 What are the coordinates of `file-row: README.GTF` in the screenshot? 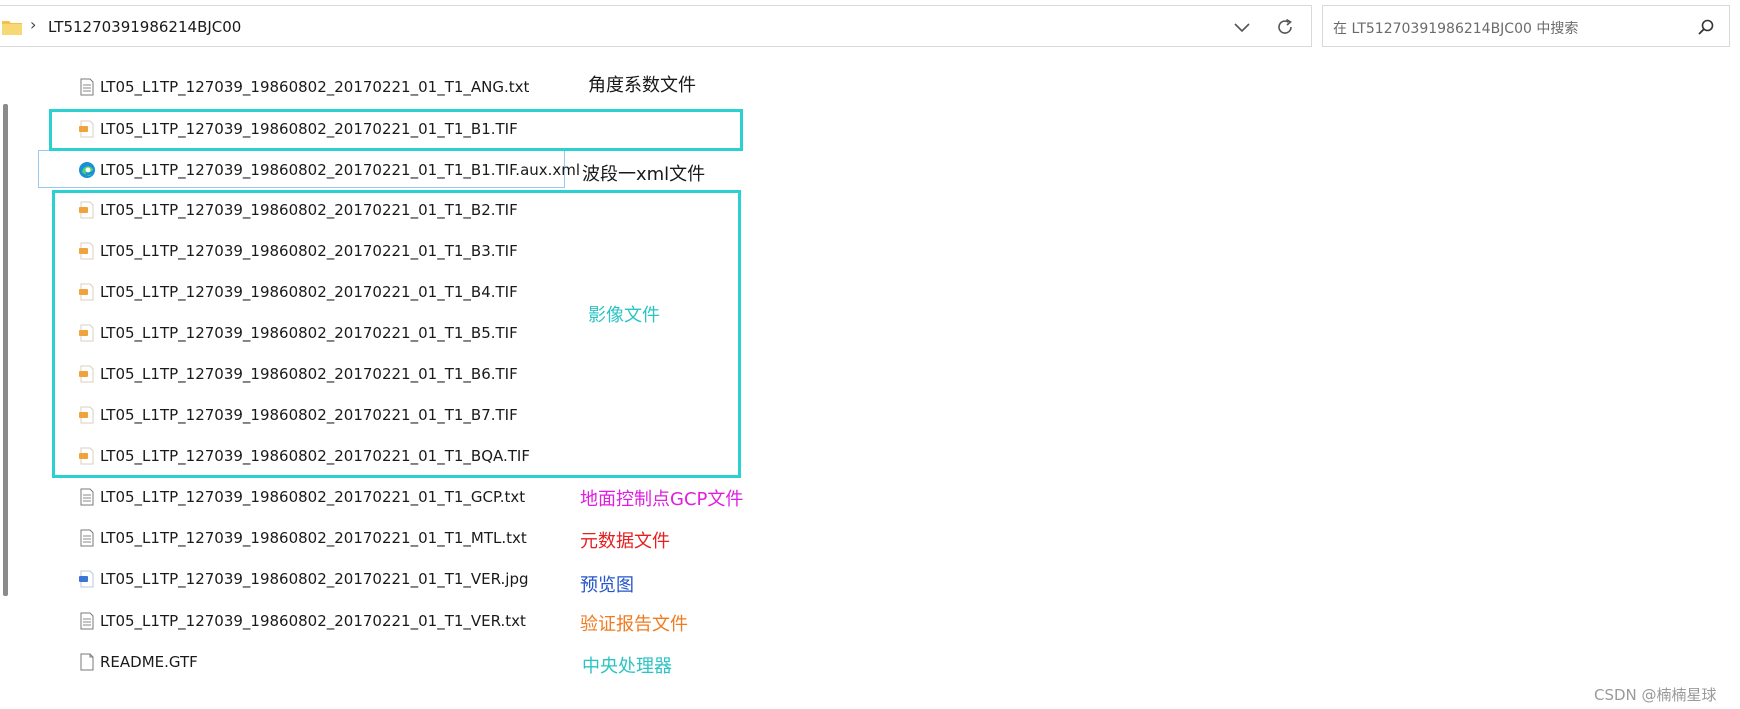 It's located at (138, 662).